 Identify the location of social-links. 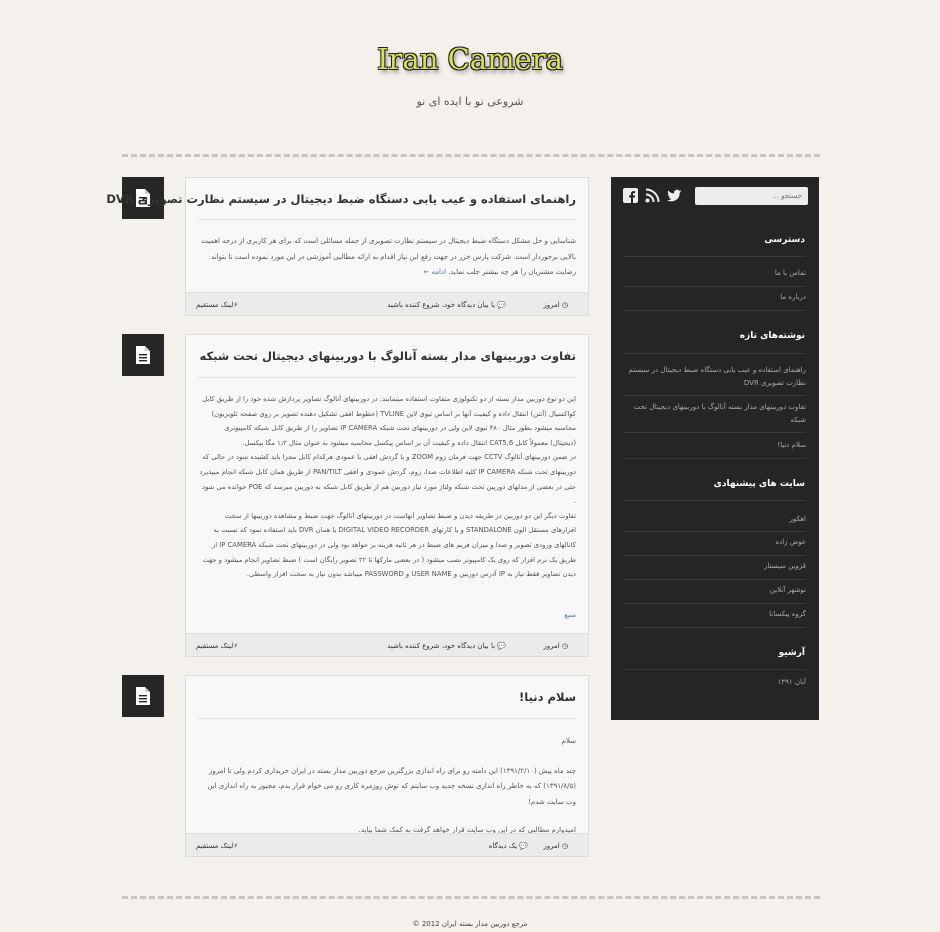
(652, 195).